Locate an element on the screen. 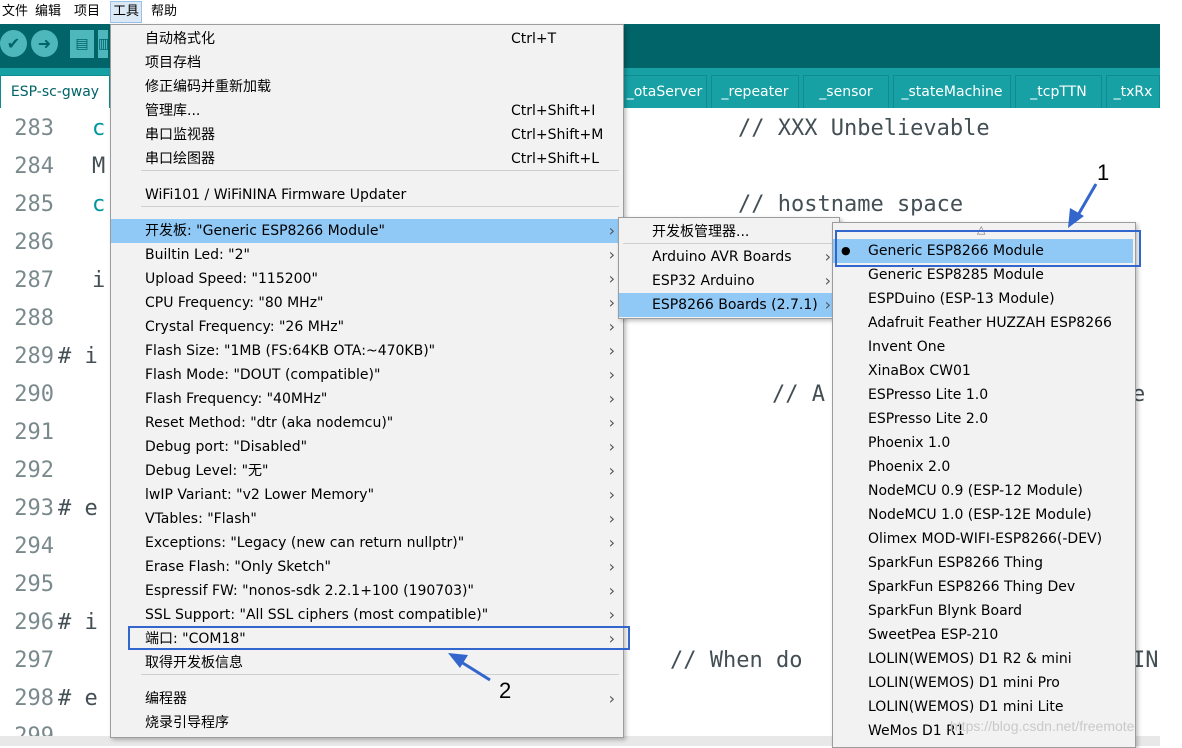  menu-item-label: ESPresso Lite 1.0 is located at coordinates (928, 395).